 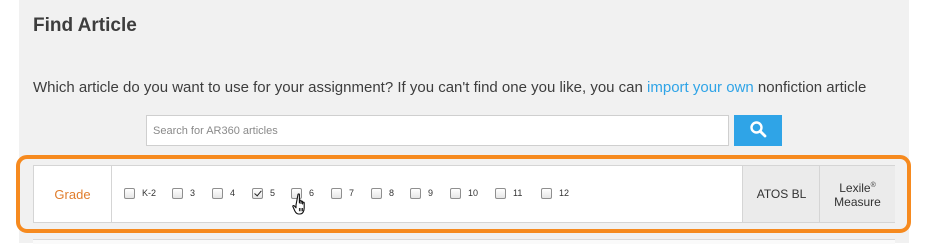 What do you see at coordinates (437, 130) in the screenshot?
I see `search-input` at bounding box center [437, 130].